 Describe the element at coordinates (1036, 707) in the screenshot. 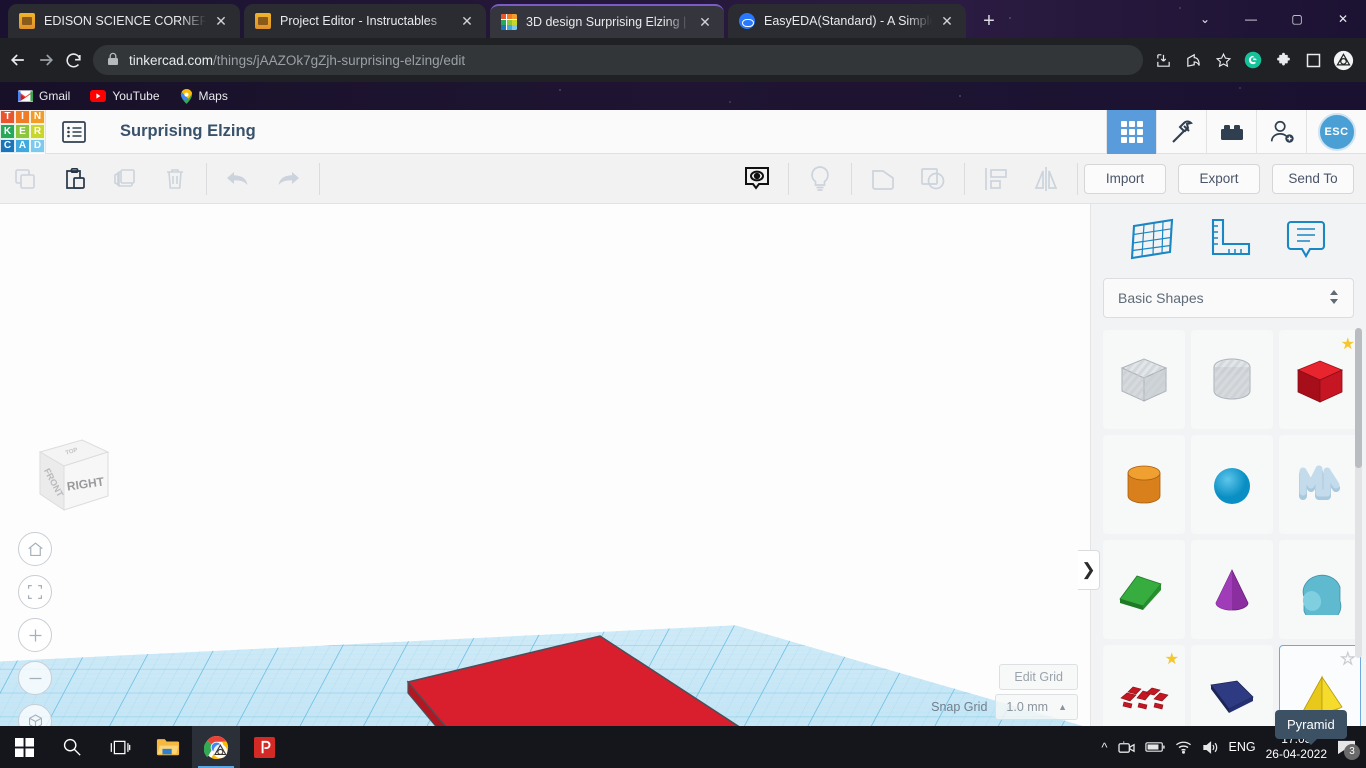

I see `snap-grid-select: 1.0 mm ▲` at that location.